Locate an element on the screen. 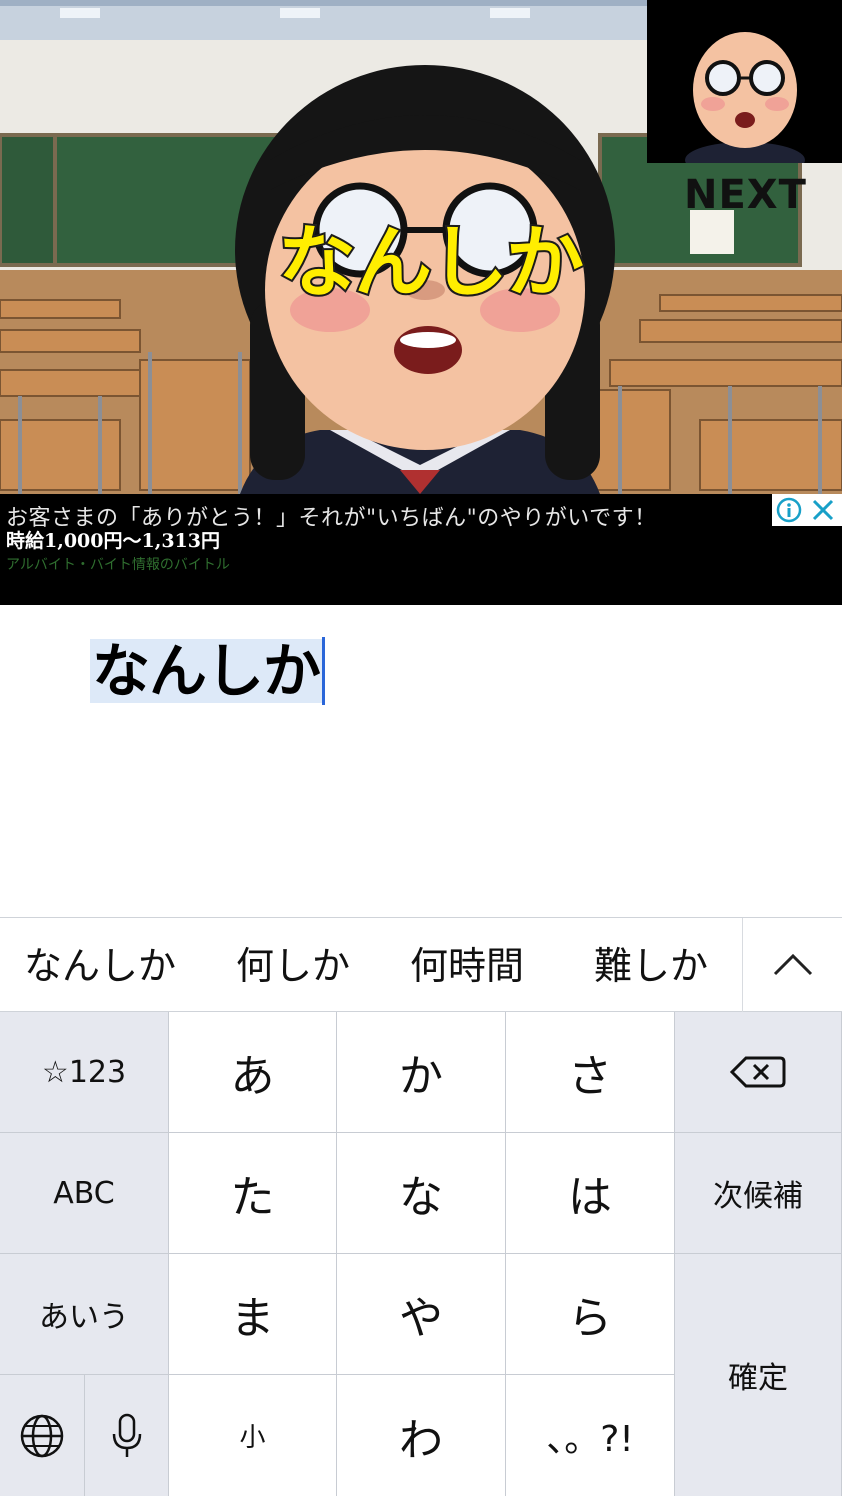 The width and height of the screenshot is (842, 1496). next-candidate-key: 次候補 is located at coordinates (758, 1193).